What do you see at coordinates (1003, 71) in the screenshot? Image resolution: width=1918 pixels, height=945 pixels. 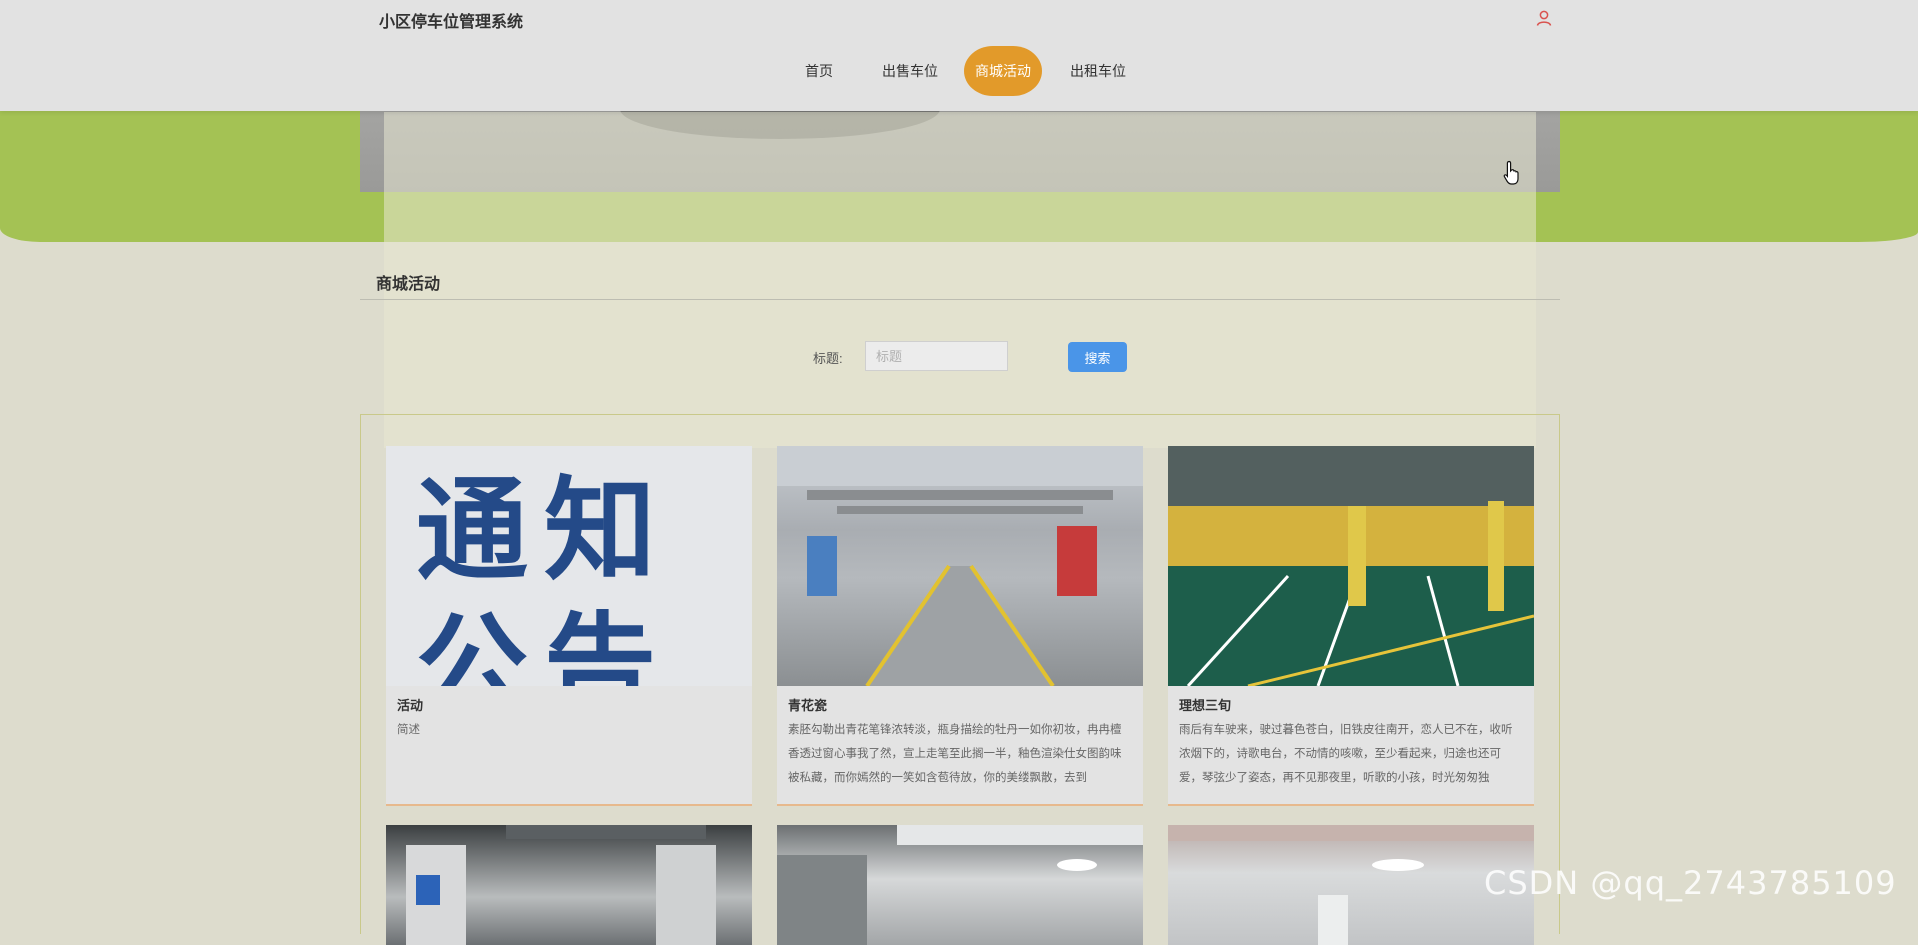 I see `nav-item-mall-activity: 商城活动` at bounding box center [1003, 71].